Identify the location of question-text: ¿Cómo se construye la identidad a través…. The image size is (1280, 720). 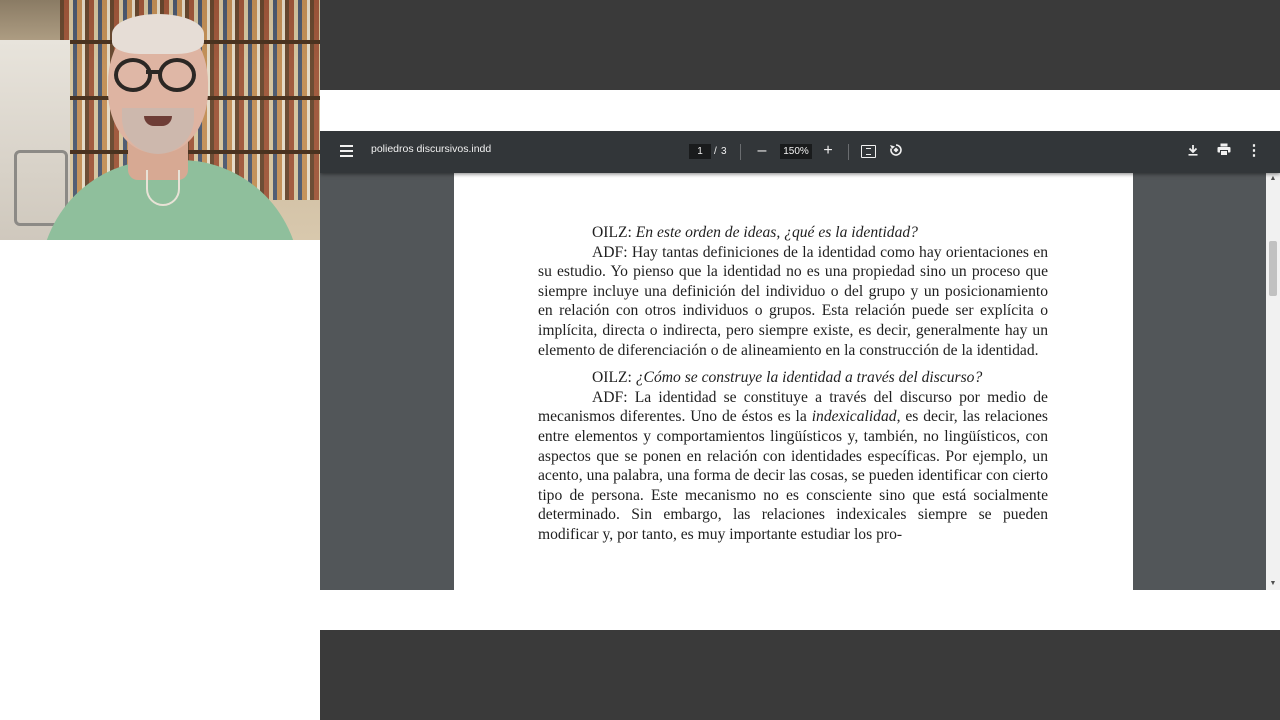
(809, 378).